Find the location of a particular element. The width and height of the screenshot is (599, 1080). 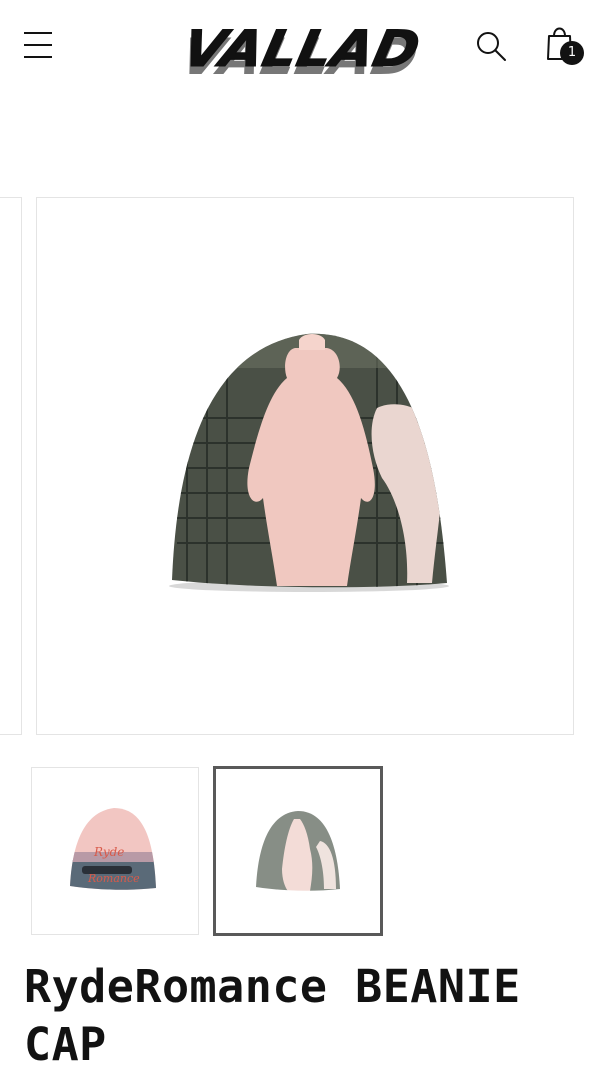

site-header: VALLAD VALLAD 1 is located at coordinates (299, 46).